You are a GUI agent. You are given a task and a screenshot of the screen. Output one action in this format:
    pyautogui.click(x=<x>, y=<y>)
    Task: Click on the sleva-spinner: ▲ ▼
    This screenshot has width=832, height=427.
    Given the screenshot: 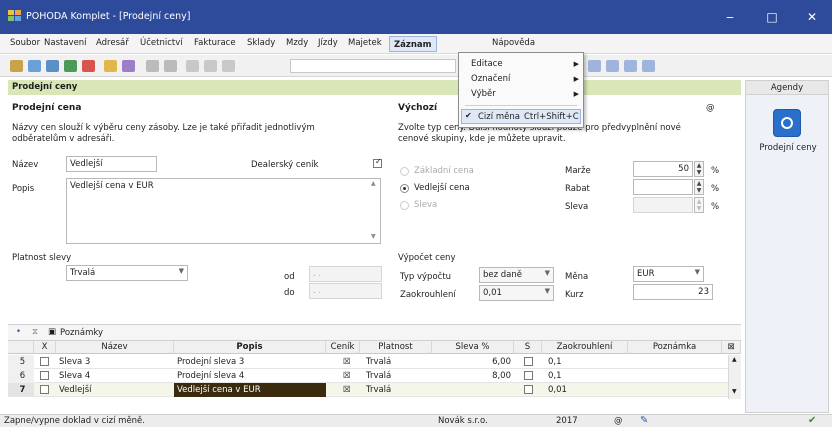 What is the action you would take?
    pyautogui.click(x=699, y=205)
    